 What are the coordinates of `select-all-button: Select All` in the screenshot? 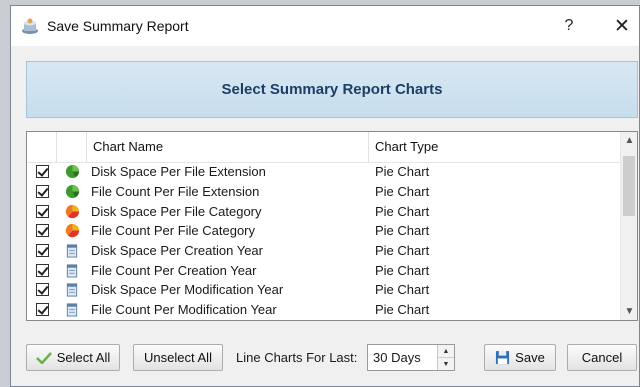 It's located at (73, 357).